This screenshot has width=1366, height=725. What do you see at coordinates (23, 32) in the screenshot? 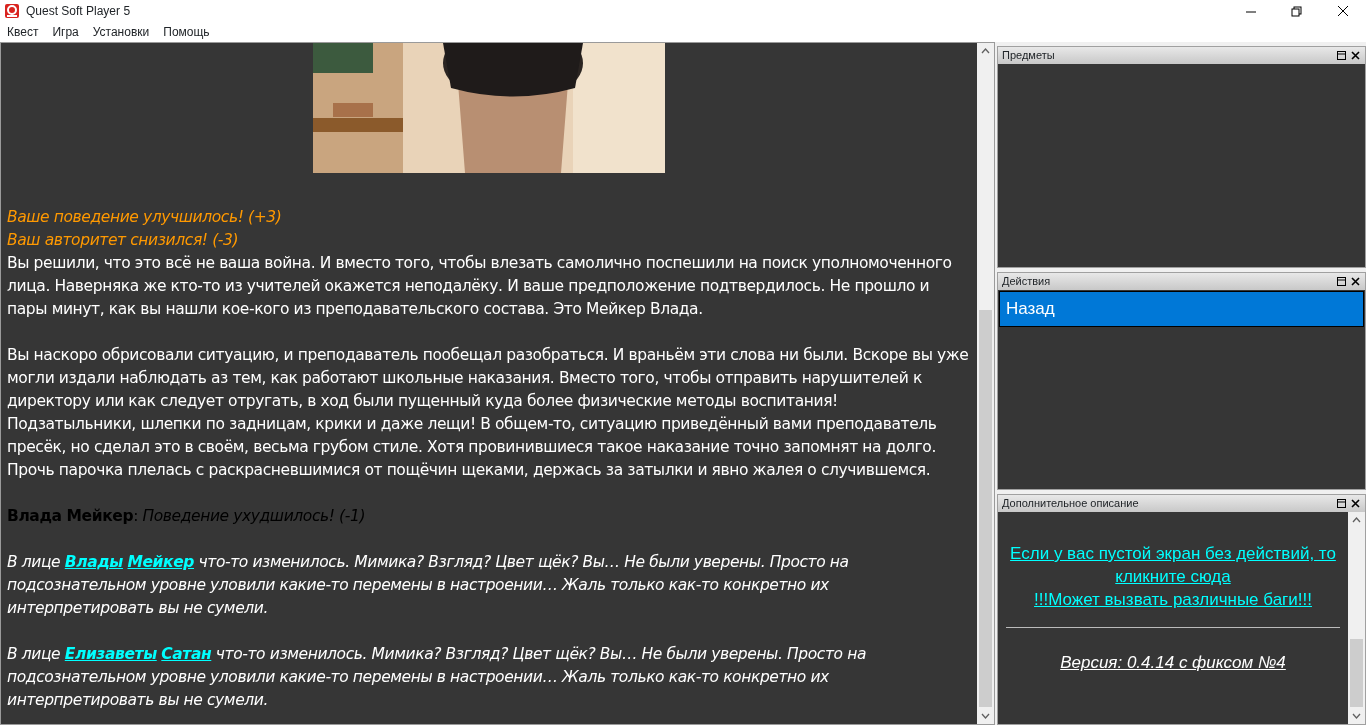
I see `menu-item: Квест` at bounding box center [23, 32].